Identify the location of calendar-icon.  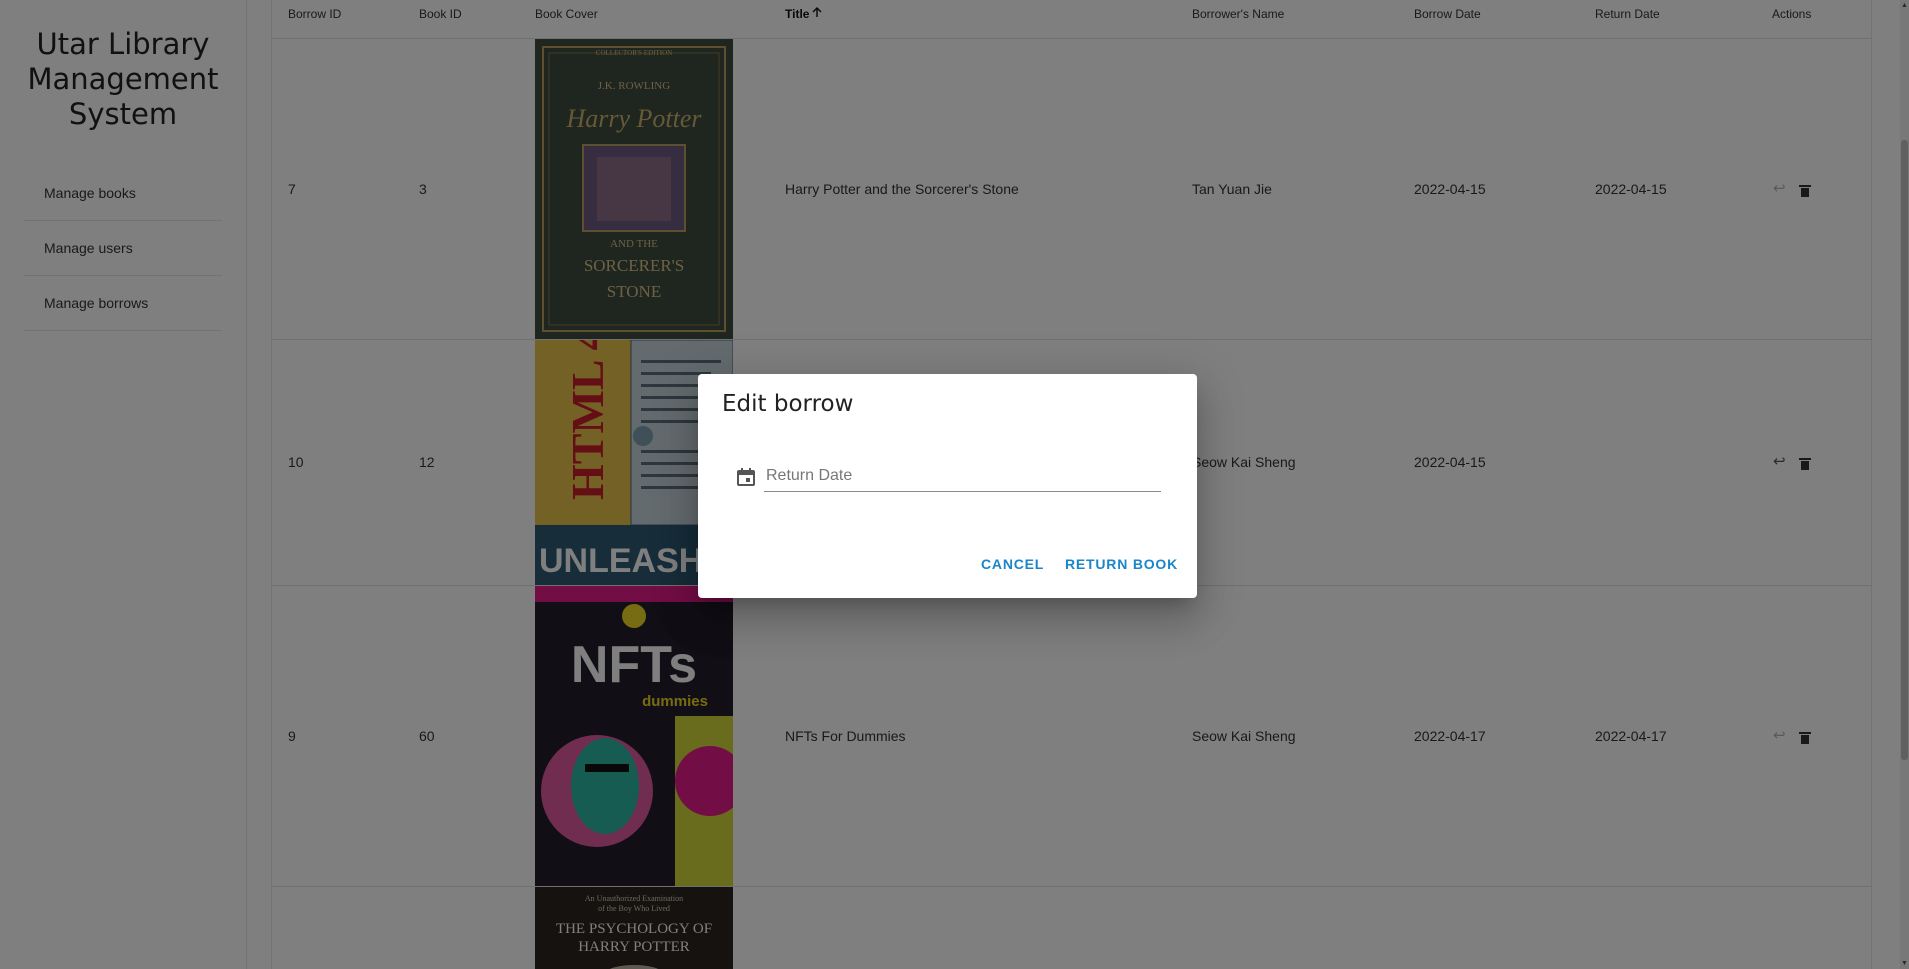
(746, 477).